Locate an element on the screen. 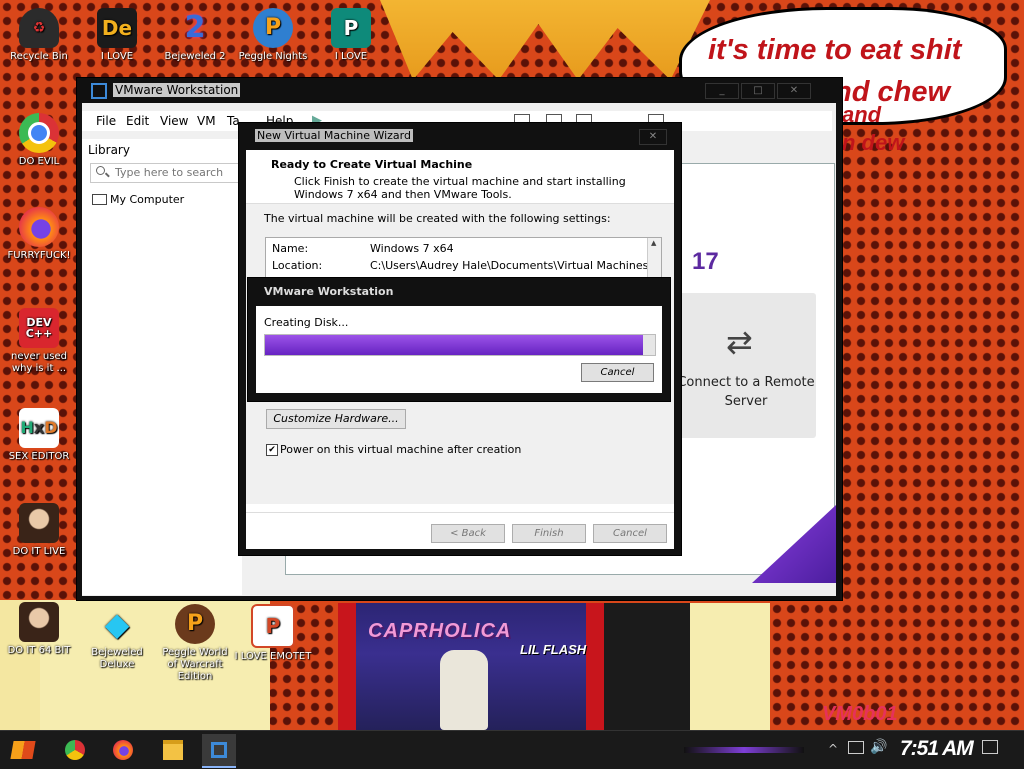  minimize-button: _ is located at coordinates (722, 91).